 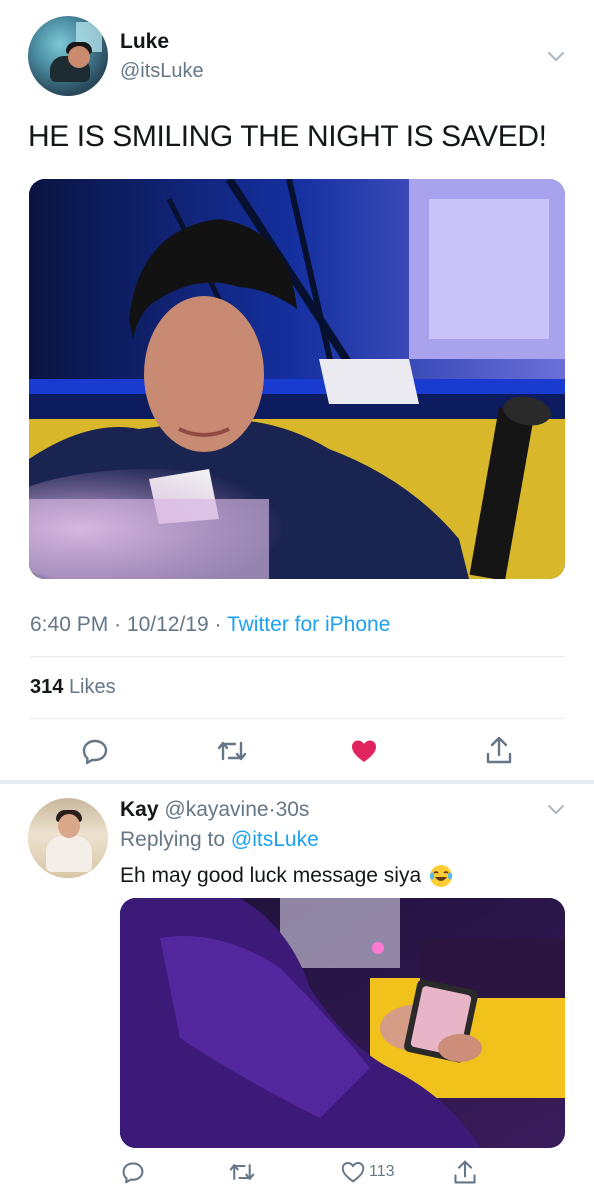 I want to click on author-avatar, so click(x=68, y=56).